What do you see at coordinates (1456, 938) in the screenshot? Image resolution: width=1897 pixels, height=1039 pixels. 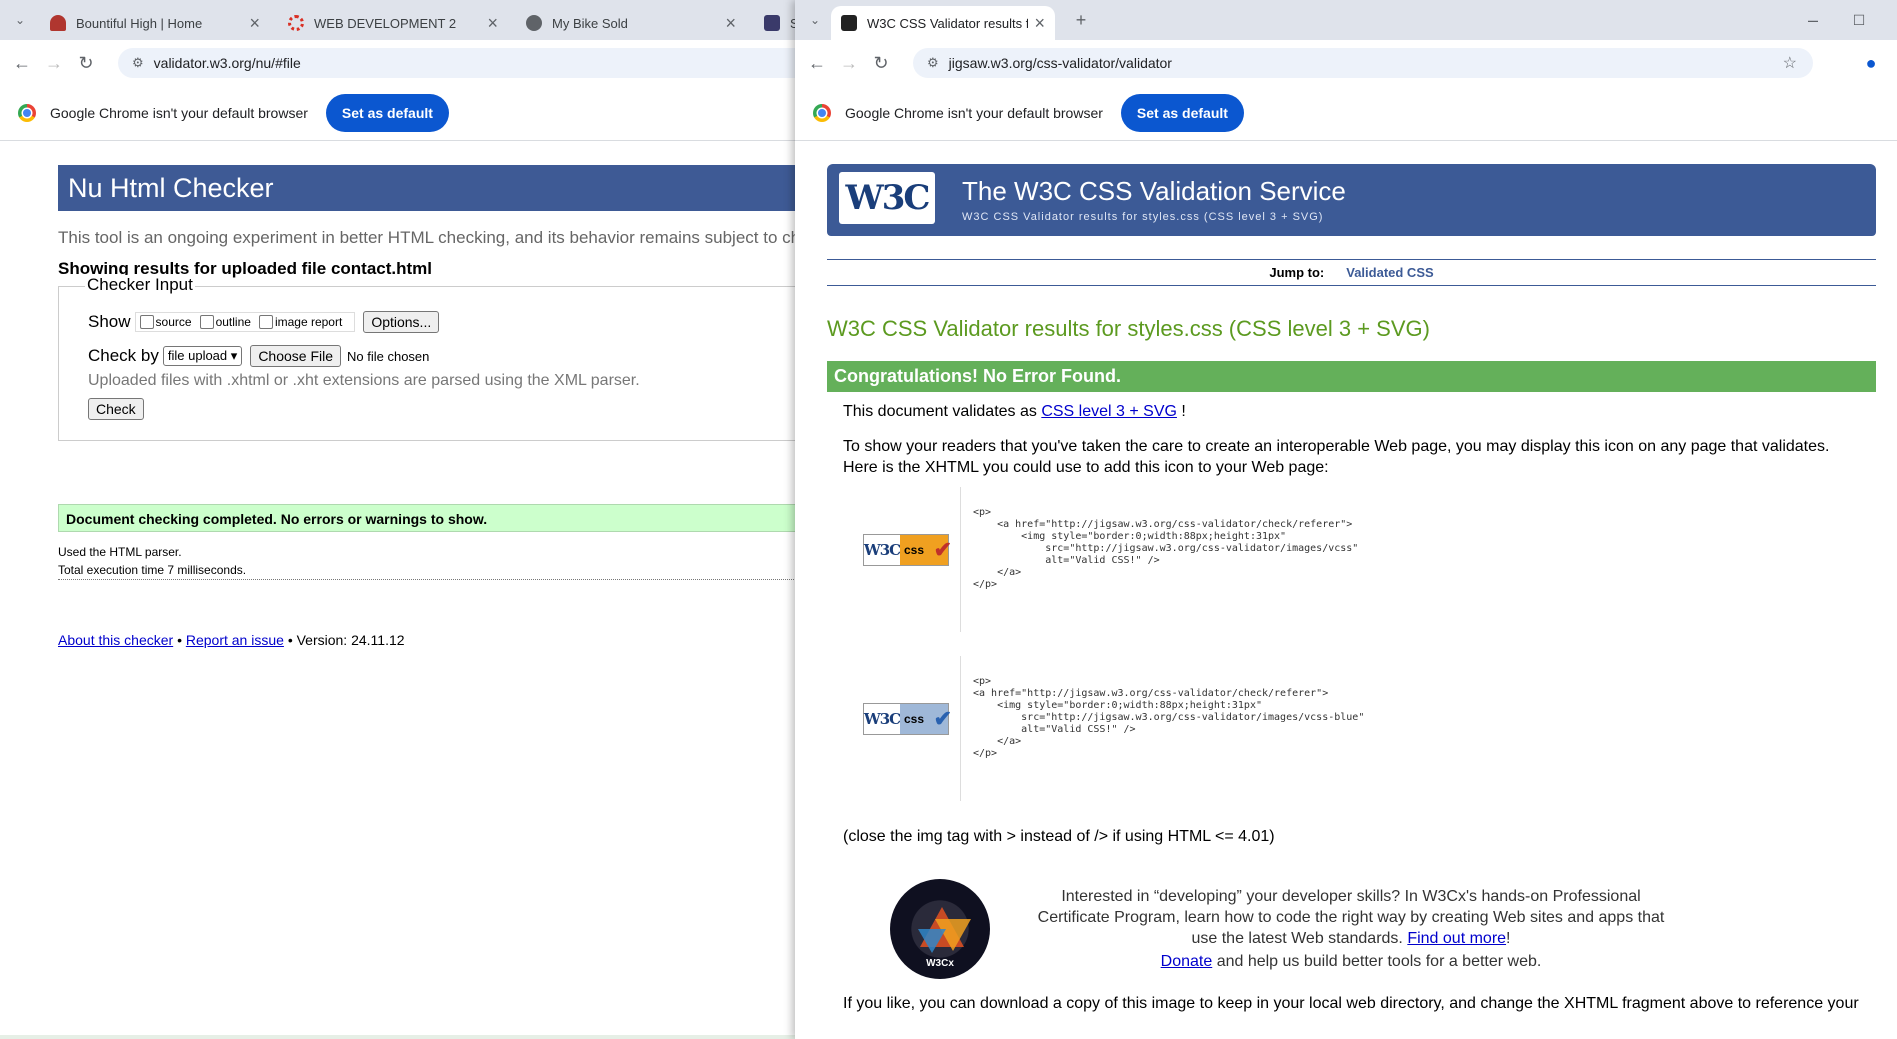 I see `find-out-more-link: Find out more` at bounding box center [1456, 938].